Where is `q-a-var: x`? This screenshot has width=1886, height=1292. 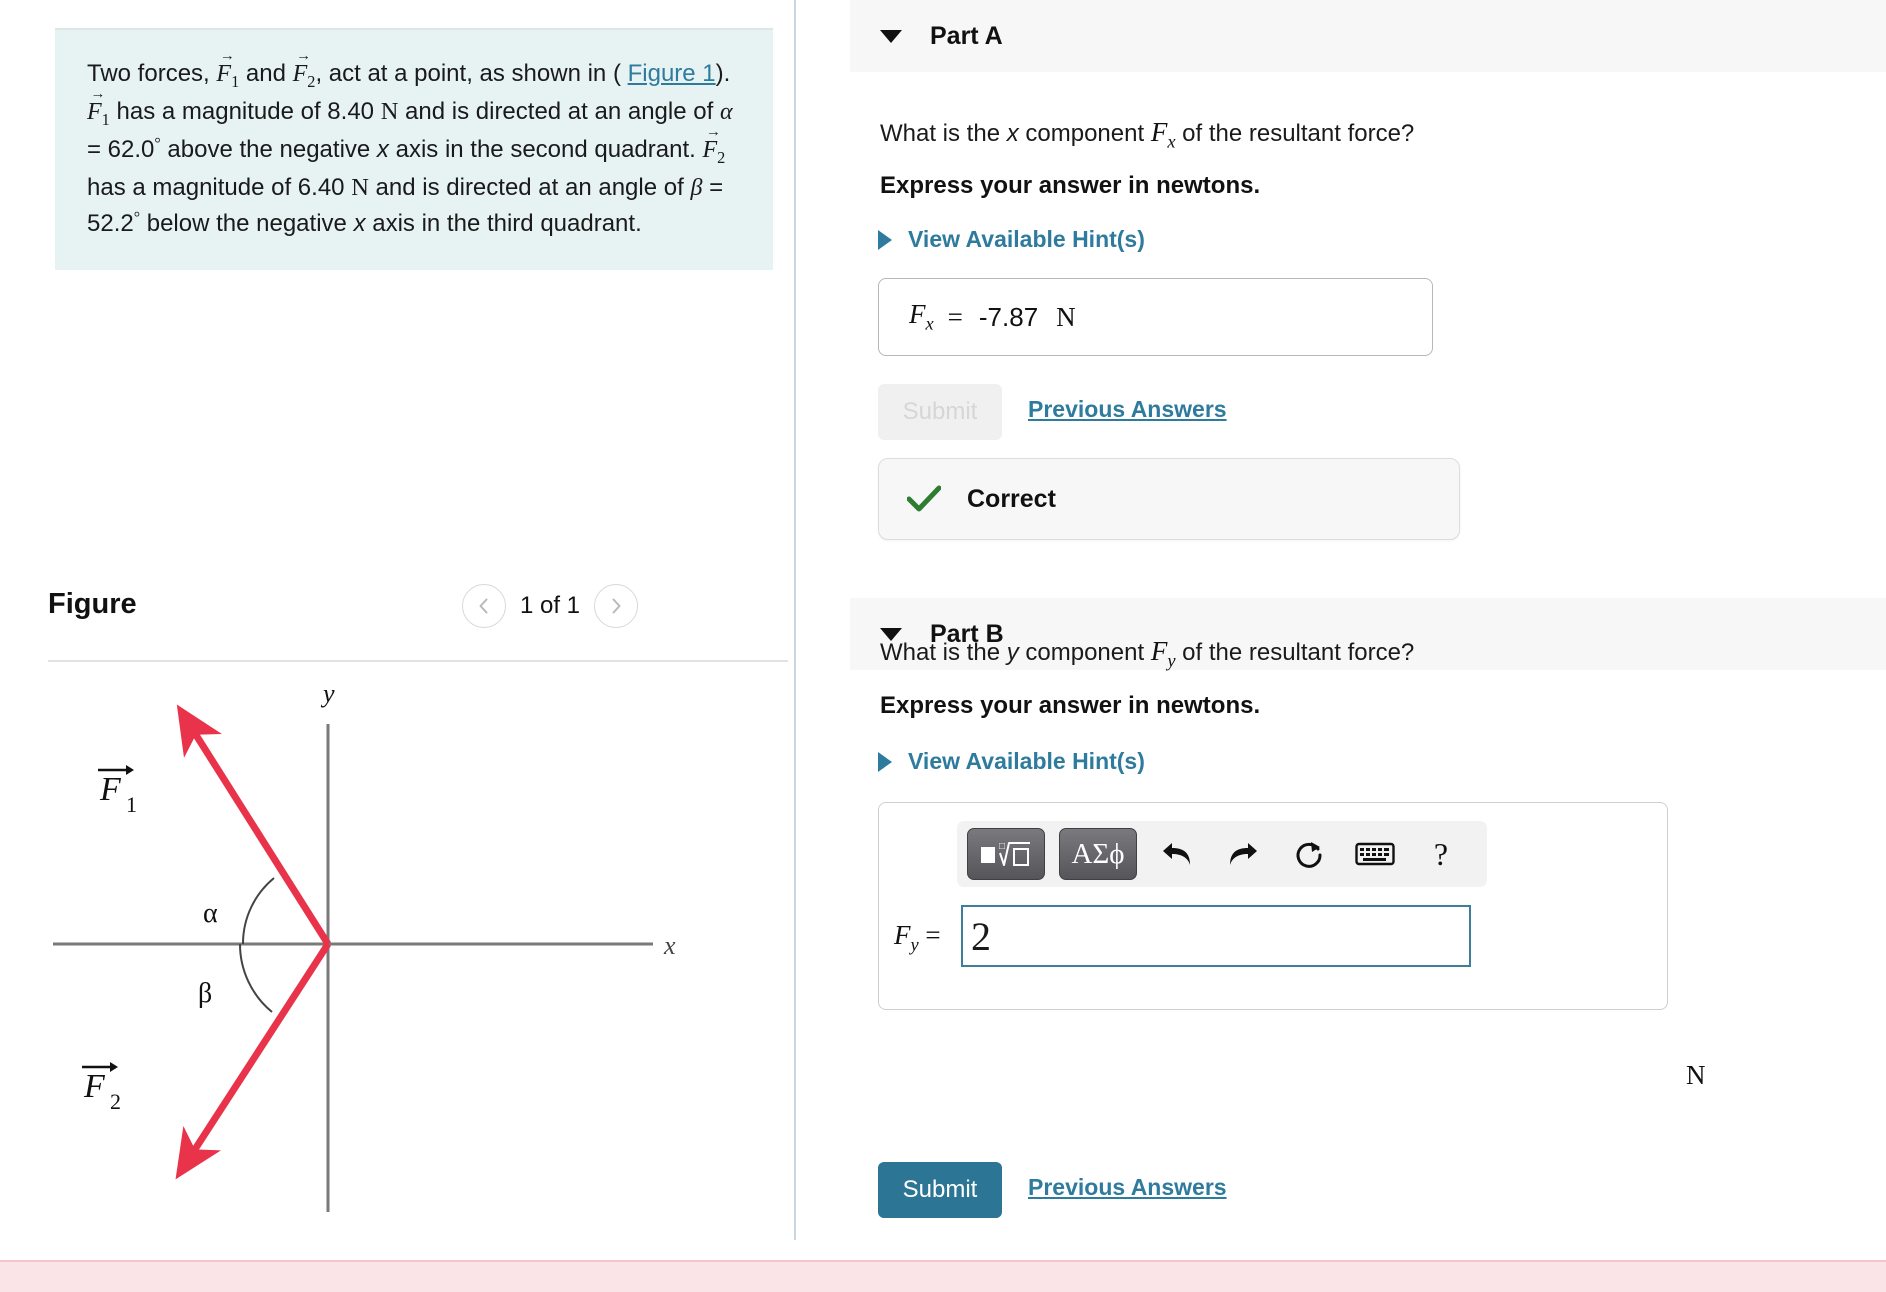
q-a-var: x is located at coordinates (1012, 133).